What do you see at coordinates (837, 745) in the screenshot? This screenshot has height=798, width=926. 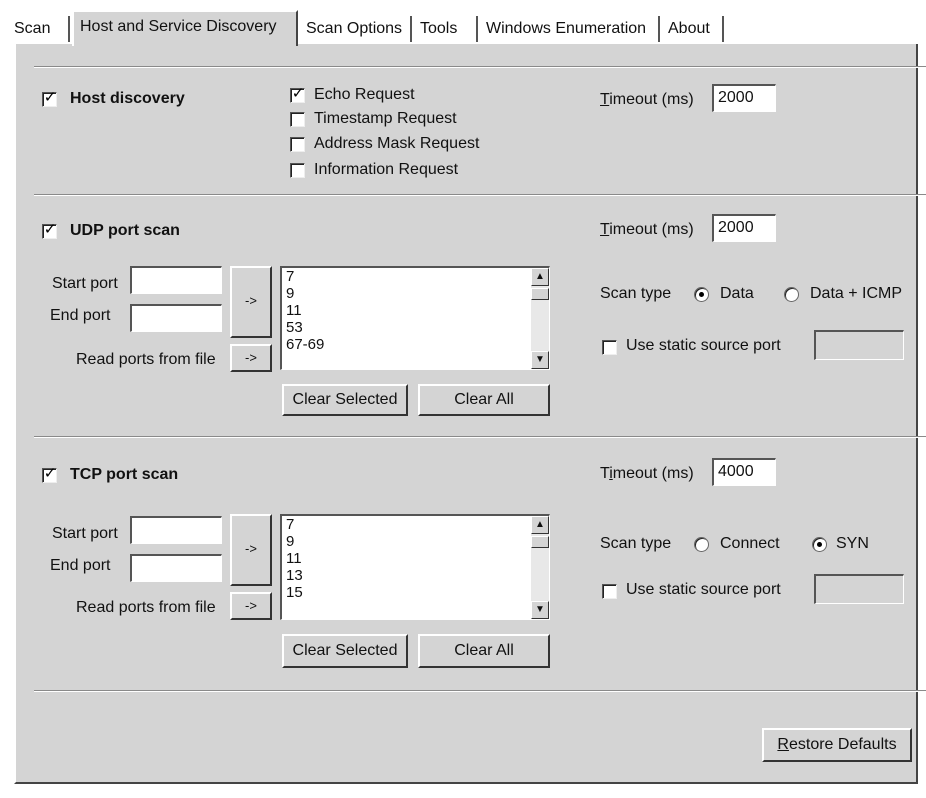 I see `restore-defaults-button: Restore Defaults` at bounding box center [837, 745].